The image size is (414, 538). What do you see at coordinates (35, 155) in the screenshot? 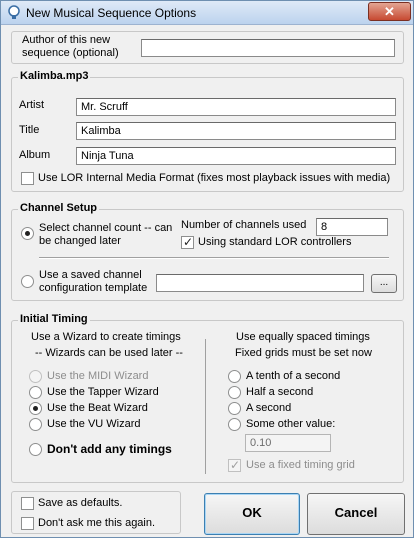
I see `album-label: Album` at bounding box center [35, 155].